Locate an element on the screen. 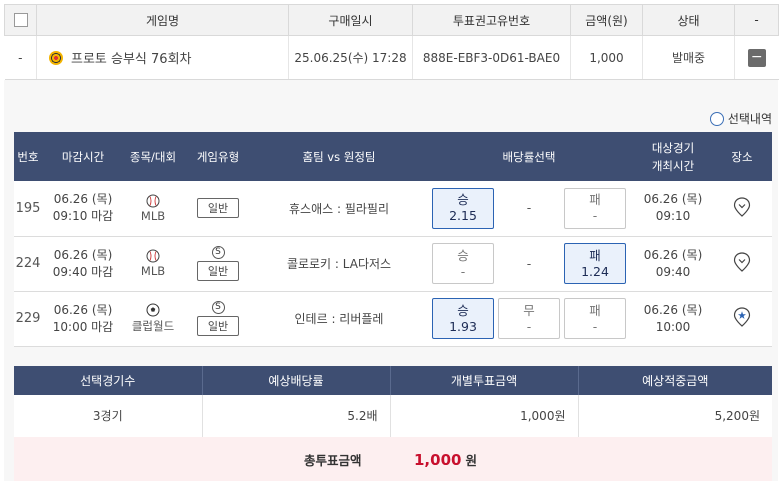 The width and height of the screenshot is (782, 481). bet-amount: 1,000원 is located at coordinates (483, 416).